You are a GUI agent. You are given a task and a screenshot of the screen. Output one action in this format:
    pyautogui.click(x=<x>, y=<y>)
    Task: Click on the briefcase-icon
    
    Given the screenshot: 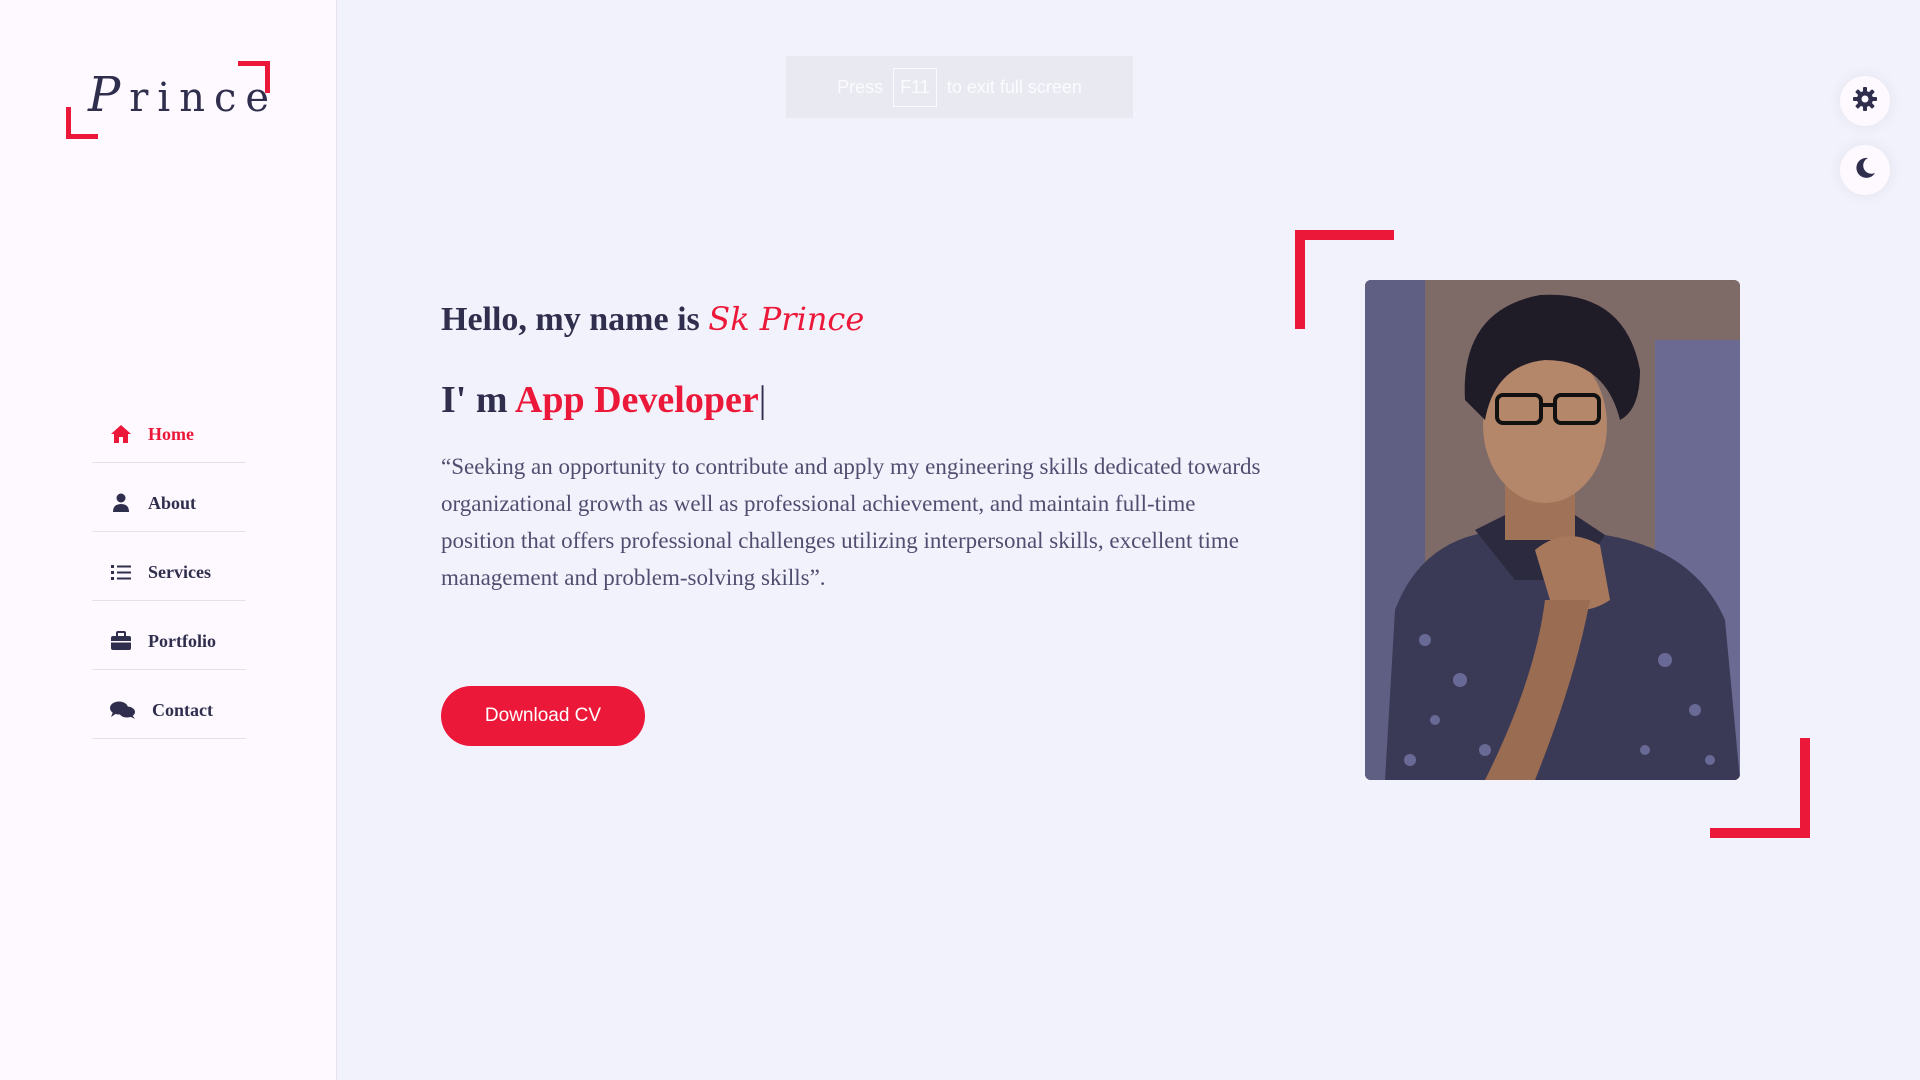 What is the action you would take?
    pyautogui.click(x=121, y=641)
    